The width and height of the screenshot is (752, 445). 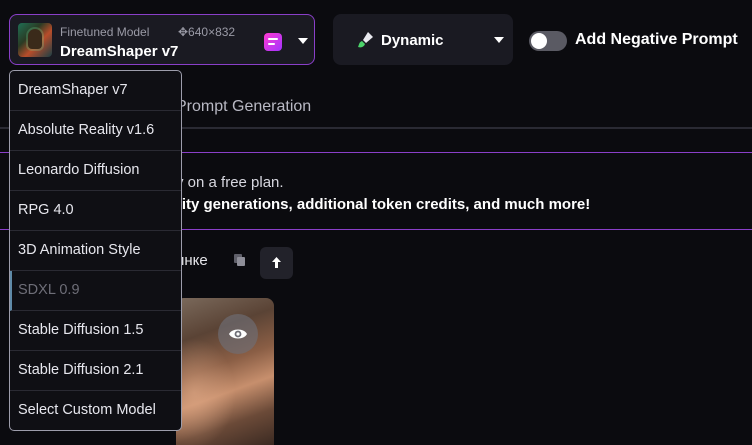 What do you see at coordinates (230, 182) in the screenshot?
I see `upgrade-banner-line1: y on a free plan.` at bounding box center [230, 182].